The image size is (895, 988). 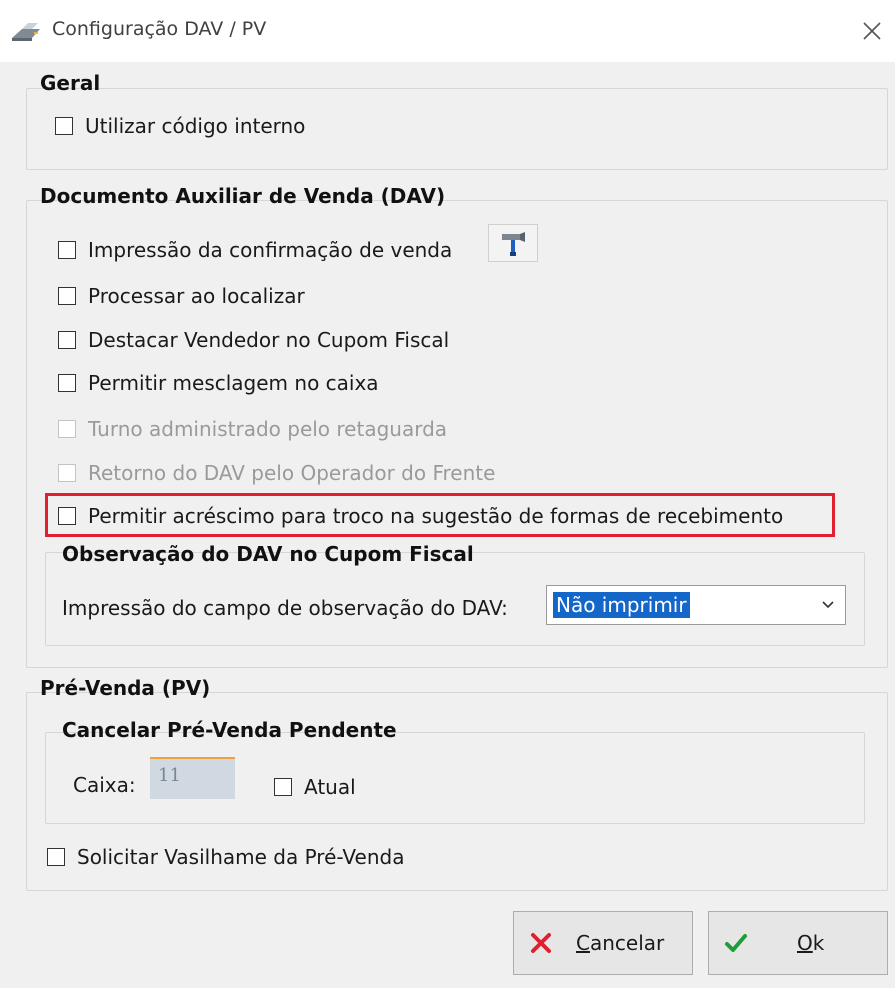 I want to click on destacar-vendedor-checkbox: Destacar Vendedor no Cupom Fiscal, so click(x=253, y=340).